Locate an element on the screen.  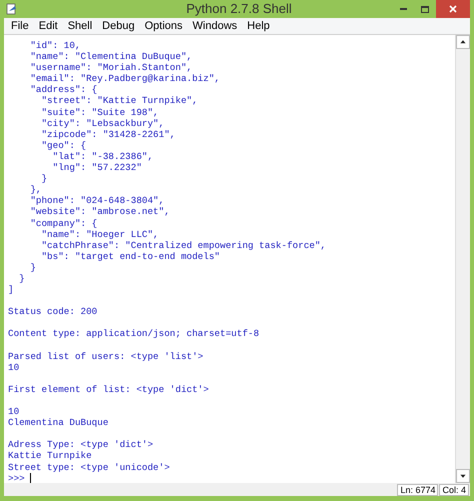
output-line: "address": { is located at coordinates (63, 90).